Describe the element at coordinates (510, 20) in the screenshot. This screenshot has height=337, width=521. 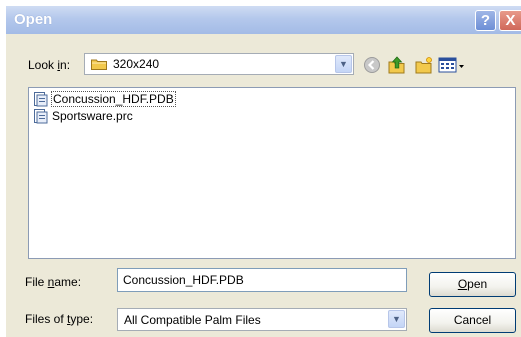
I see `close-button: X` at that location.